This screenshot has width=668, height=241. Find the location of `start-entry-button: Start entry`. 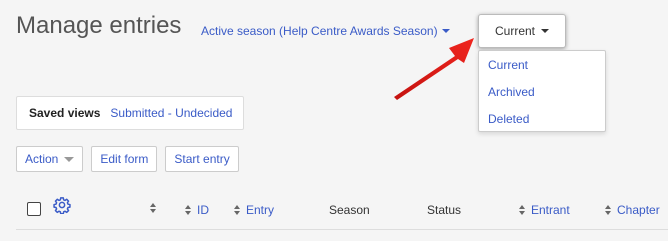

start-entry-button: Start entry is located at coordinates (202, 159).